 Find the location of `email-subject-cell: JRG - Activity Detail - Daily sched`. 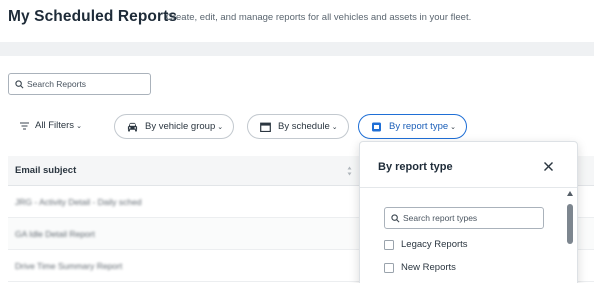

email-subject-cell: JRG - Activity Detail - Daily sched is located at coordinates (78, 201).